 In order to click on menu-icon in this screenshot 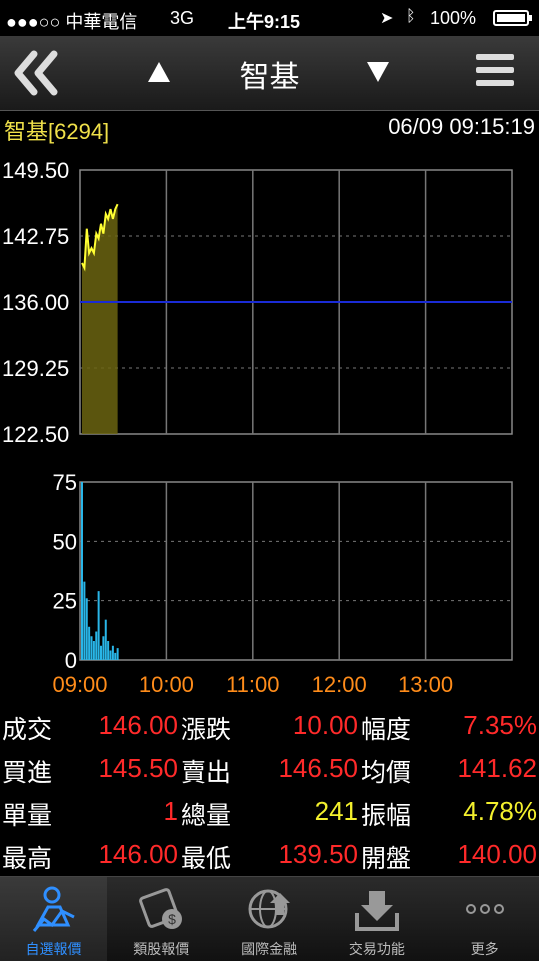, I will do `click(495, 73)`.